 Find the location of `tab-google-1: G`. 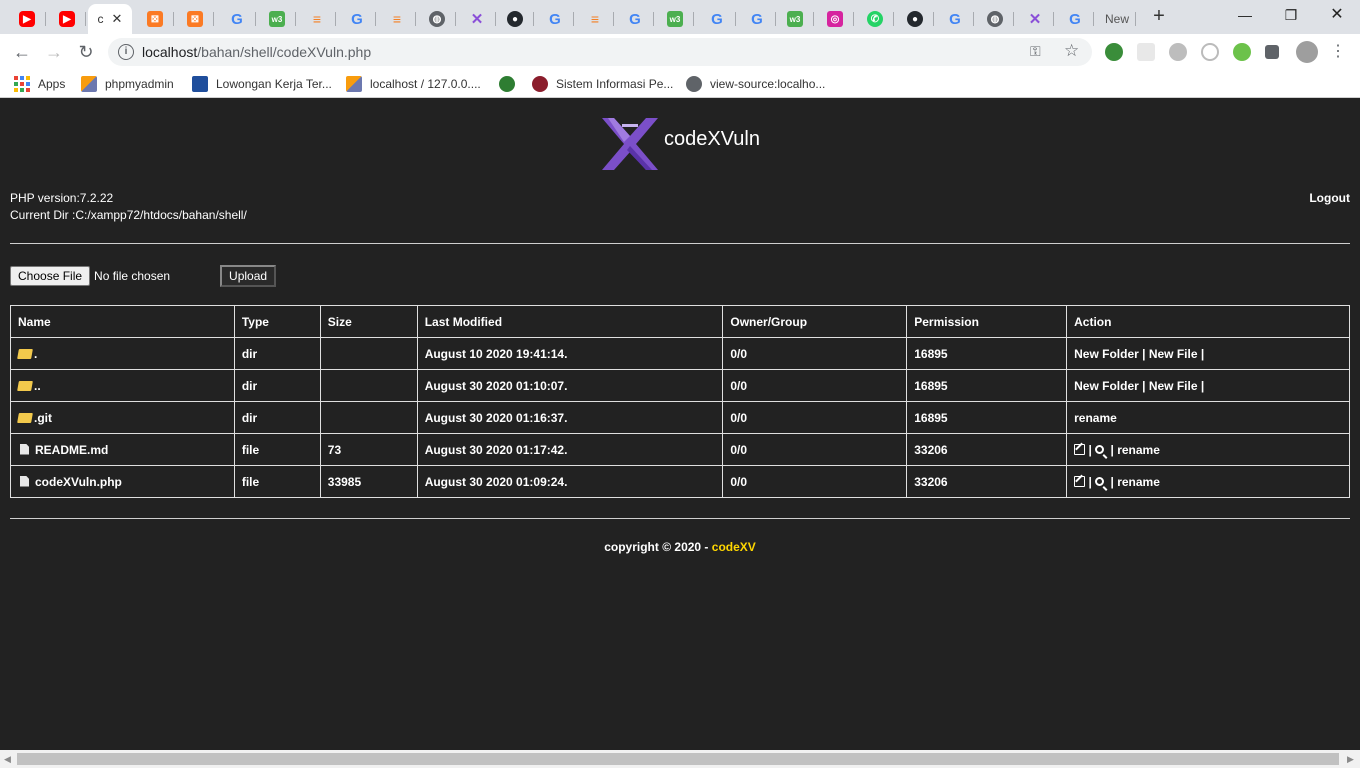

tab-google-1: G is located at coordinates (237, 19).